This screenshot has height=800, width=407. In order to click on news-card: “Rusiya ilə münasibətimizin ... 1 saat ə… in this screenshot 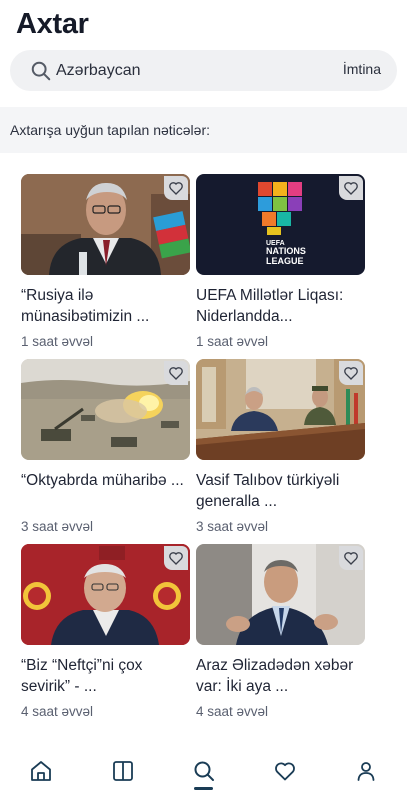, I will do `click(105, 261)`.